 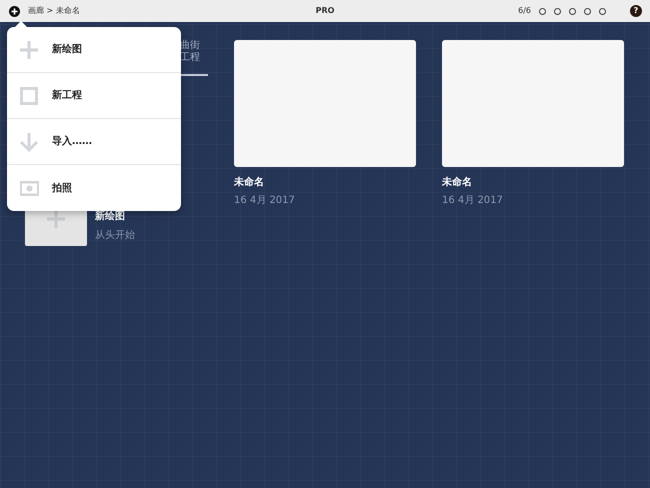 What do you see at coordinates (190, 58) in the screenshot?
I see `tab-label-text: 工程` at bounding box center [190, 58].